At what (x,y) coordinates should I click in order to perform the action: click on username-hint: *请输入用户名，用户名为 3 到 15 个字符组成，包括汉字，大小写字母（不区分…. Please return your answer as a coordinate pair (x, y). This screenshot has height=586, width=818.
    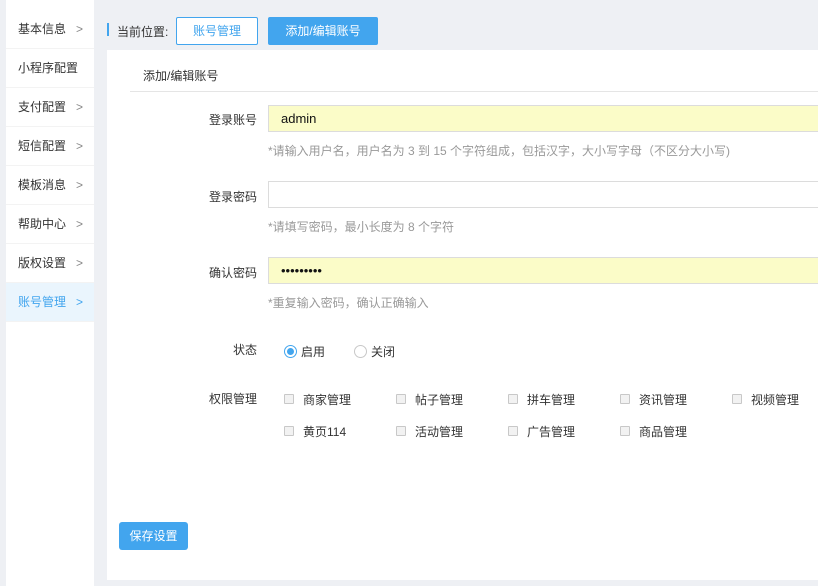
    Looking at the image, I should click on (499, 151).